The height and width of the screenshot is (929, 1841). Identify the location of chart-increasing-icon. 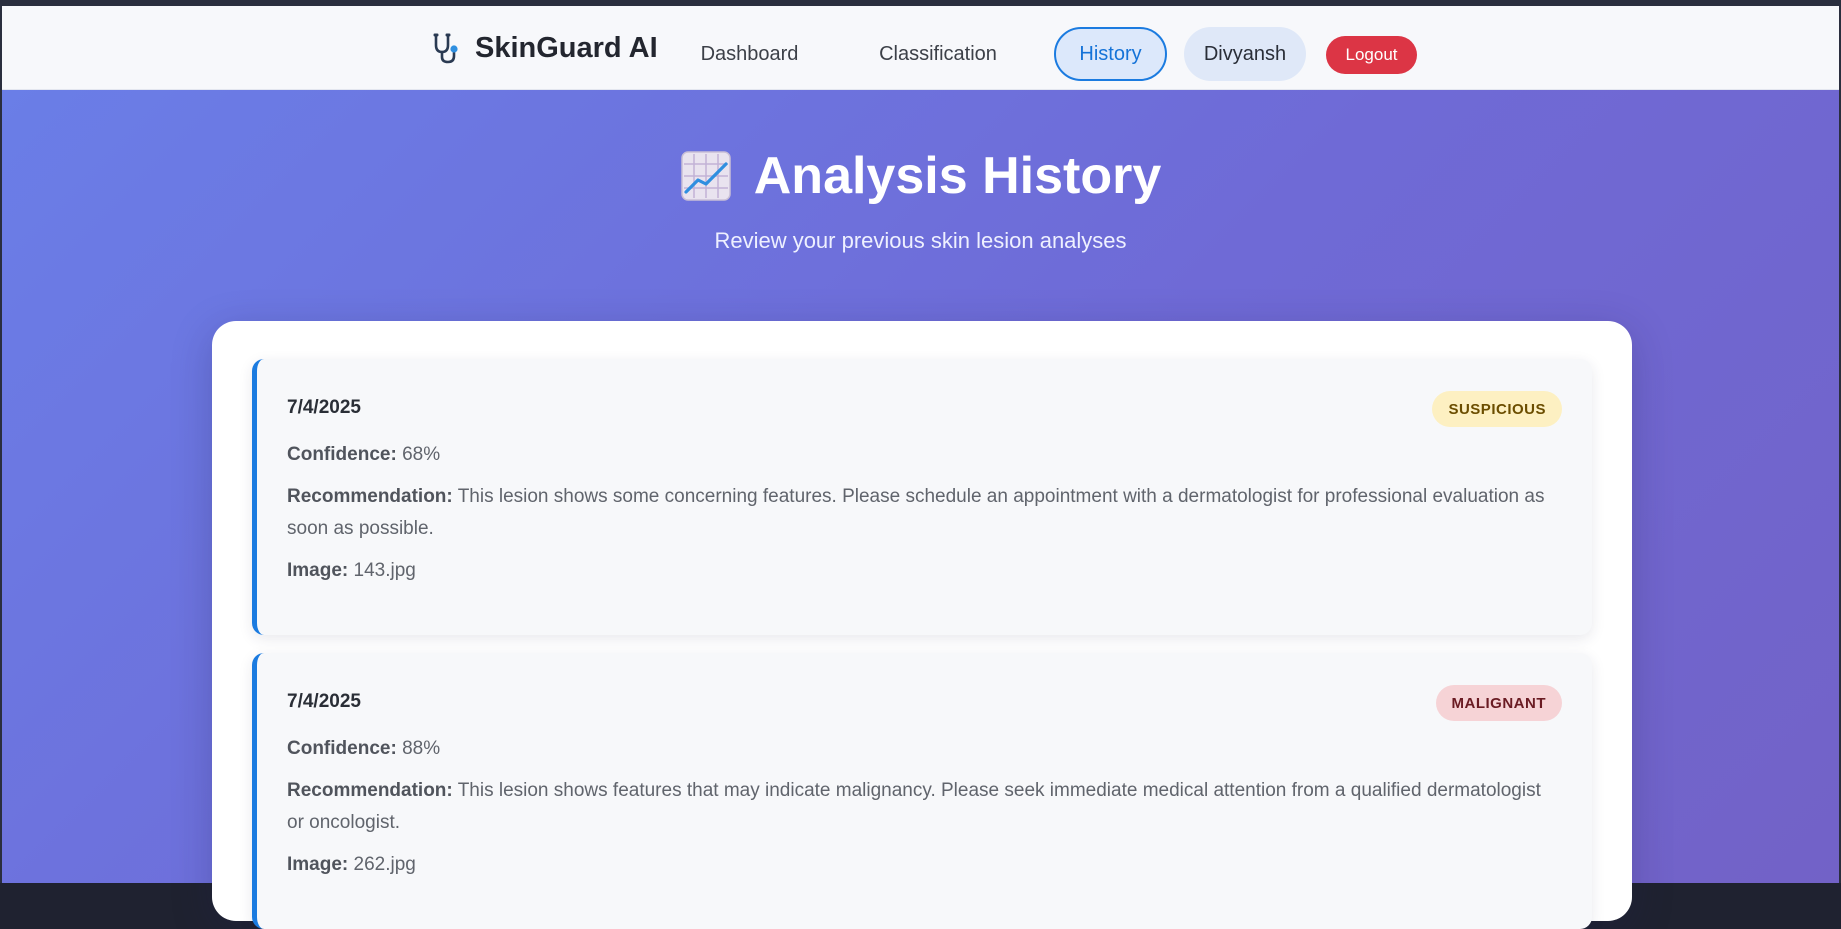
(706, 176).